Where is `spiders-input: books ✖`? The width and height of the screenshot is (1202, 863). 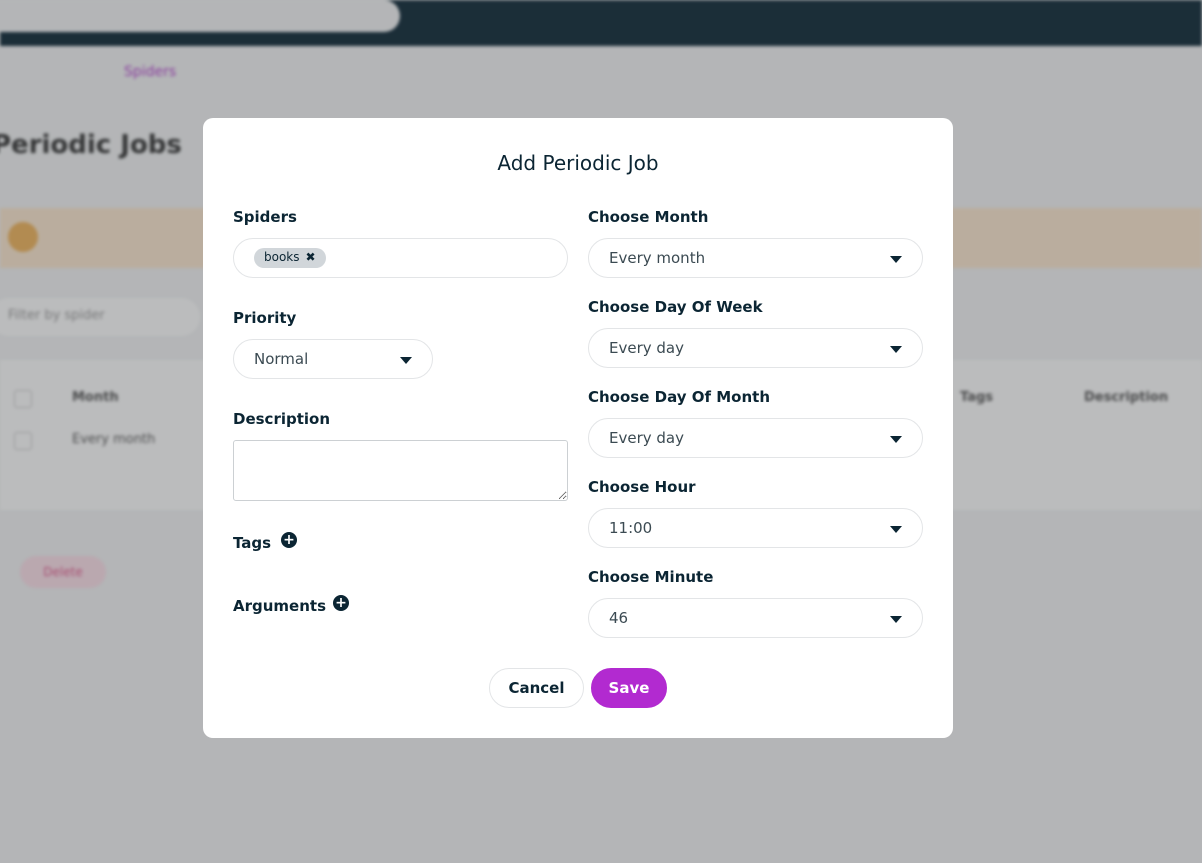
spiders-input: books ✖ is located at coordinates (400, 258).